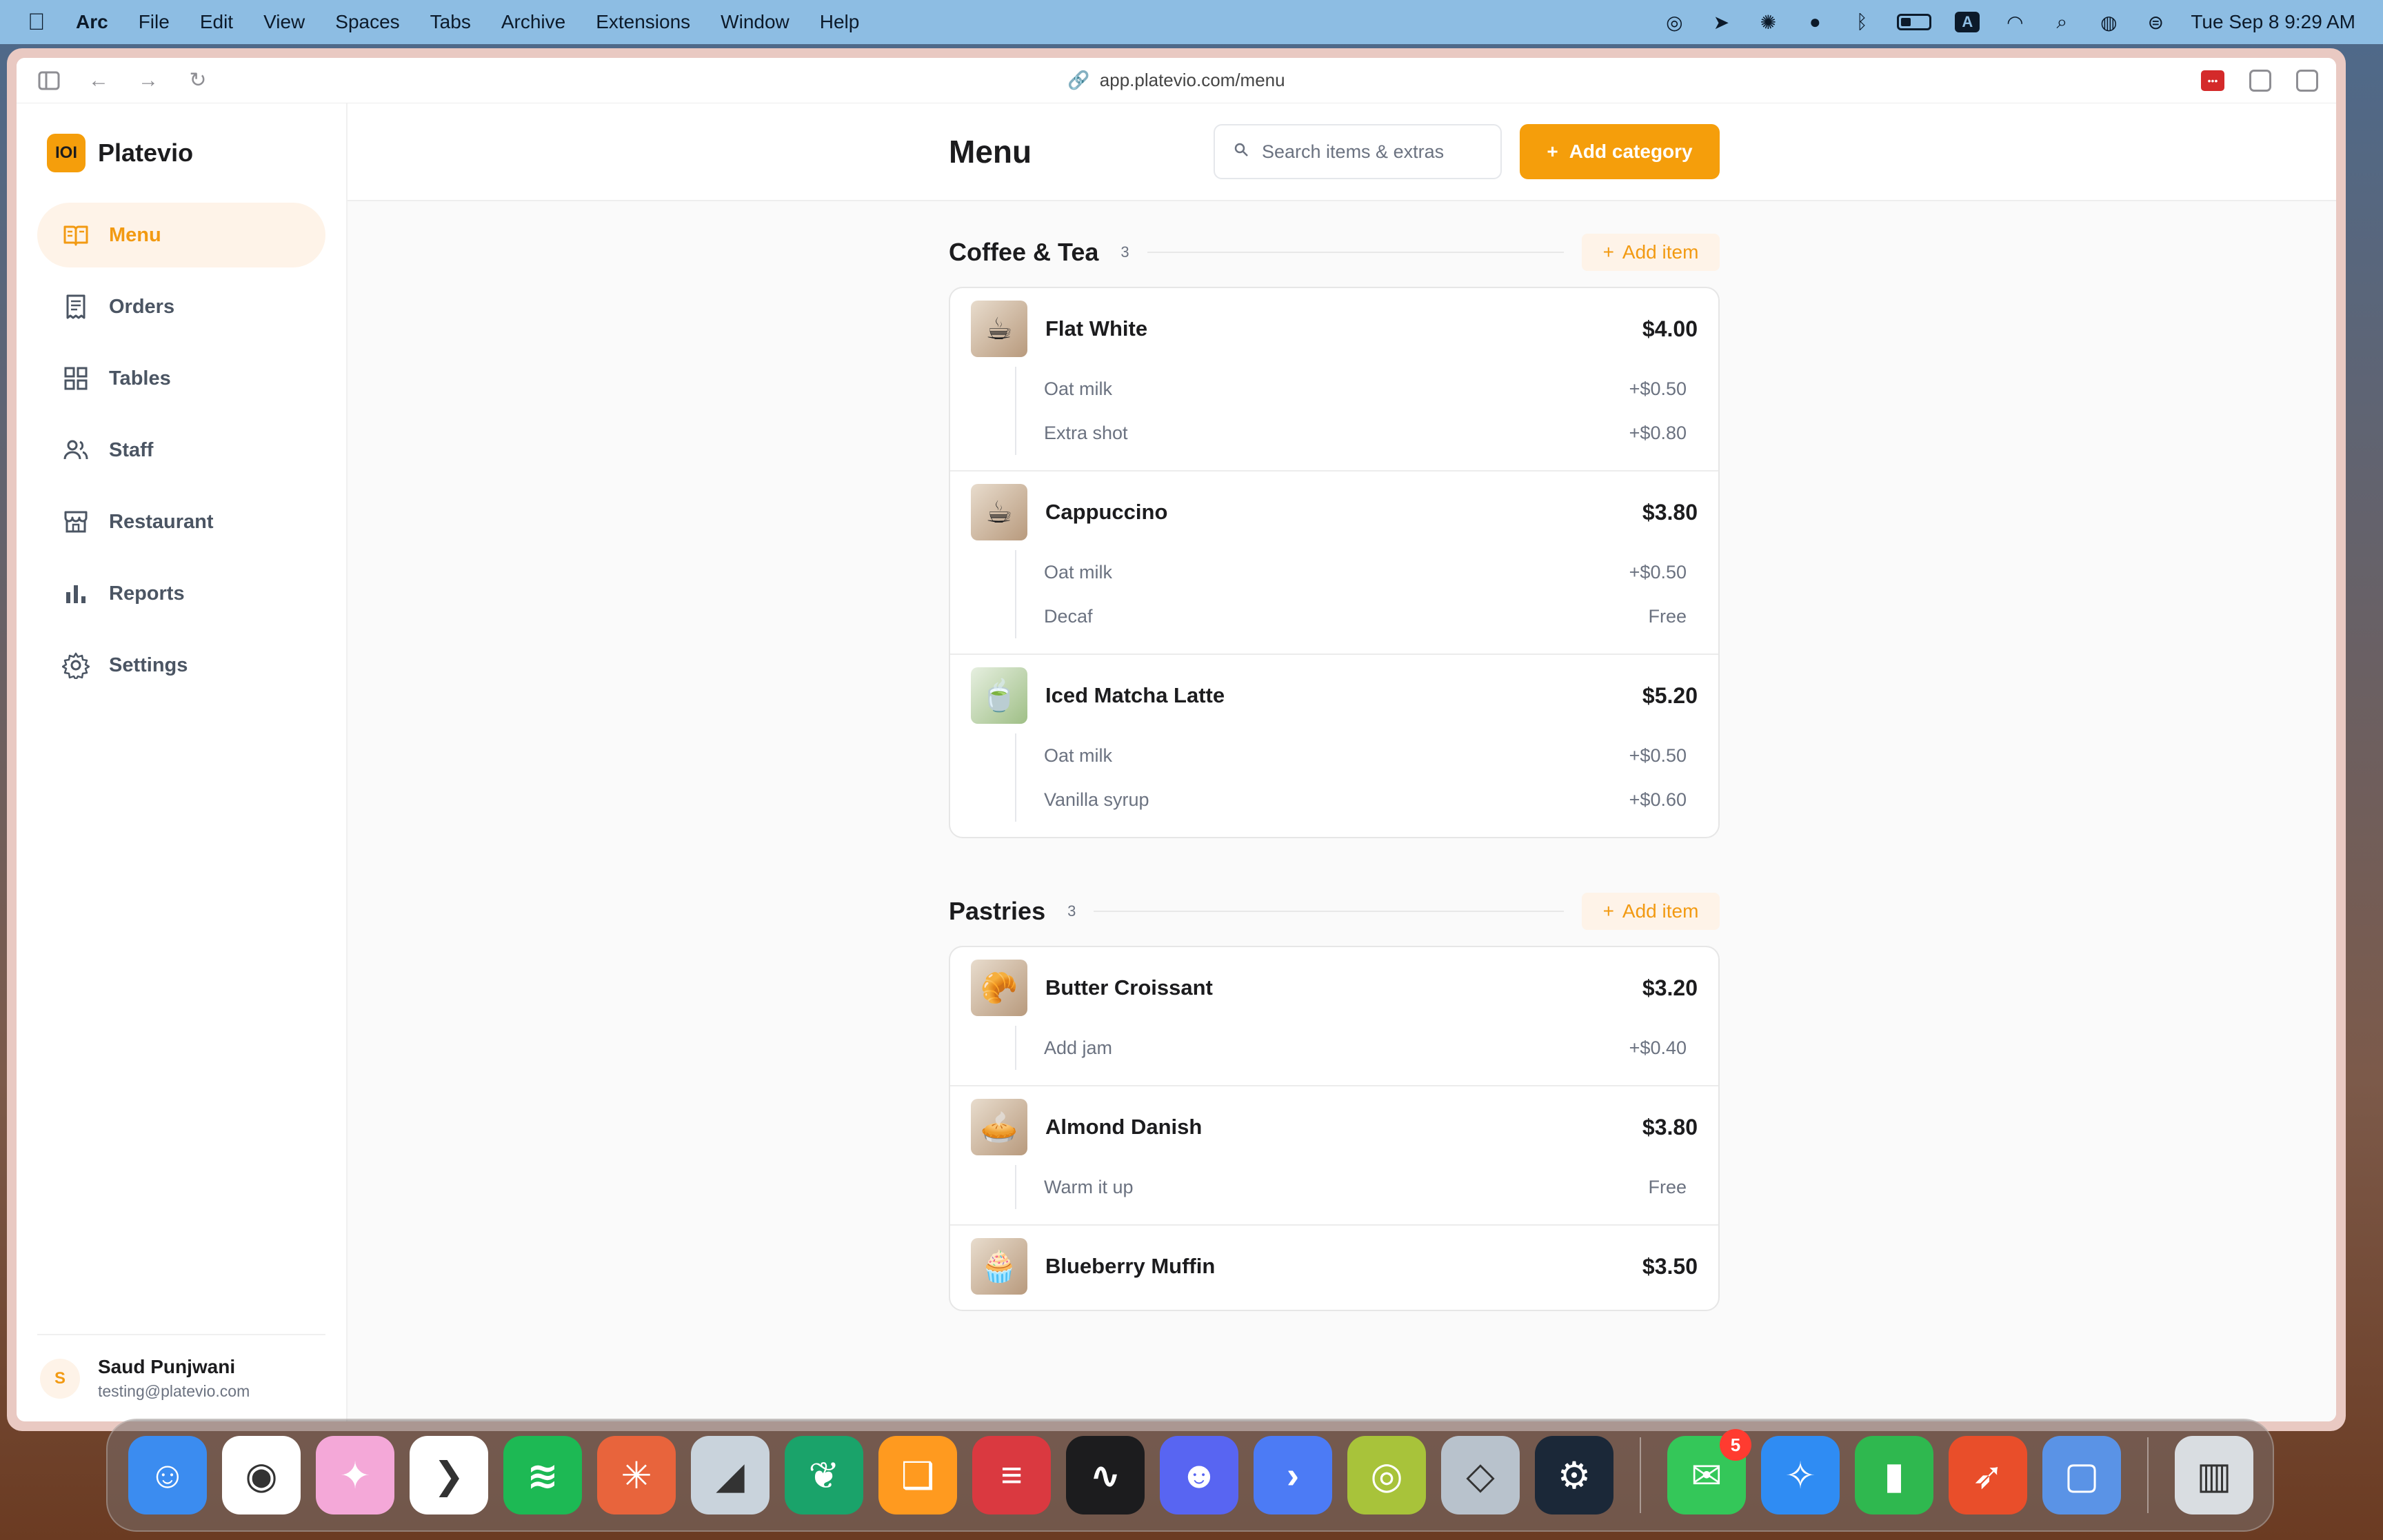 The image size is (2383, 1540). Describe the element at coordinates (1334, 912) in the screenshot. I see `category-header: Pastries 3 + Add item` at that location.